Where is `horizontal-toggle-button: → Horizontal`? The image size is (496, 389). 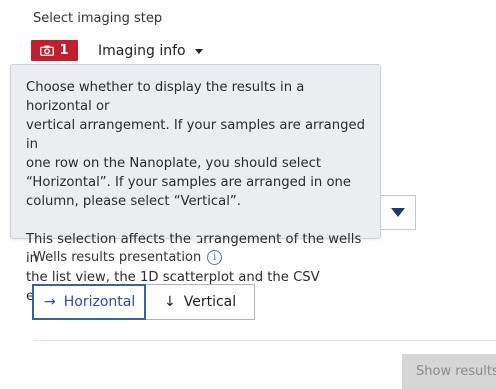
horizontal-toggle-button: → Horizontal is located at coordinates (89, 302).